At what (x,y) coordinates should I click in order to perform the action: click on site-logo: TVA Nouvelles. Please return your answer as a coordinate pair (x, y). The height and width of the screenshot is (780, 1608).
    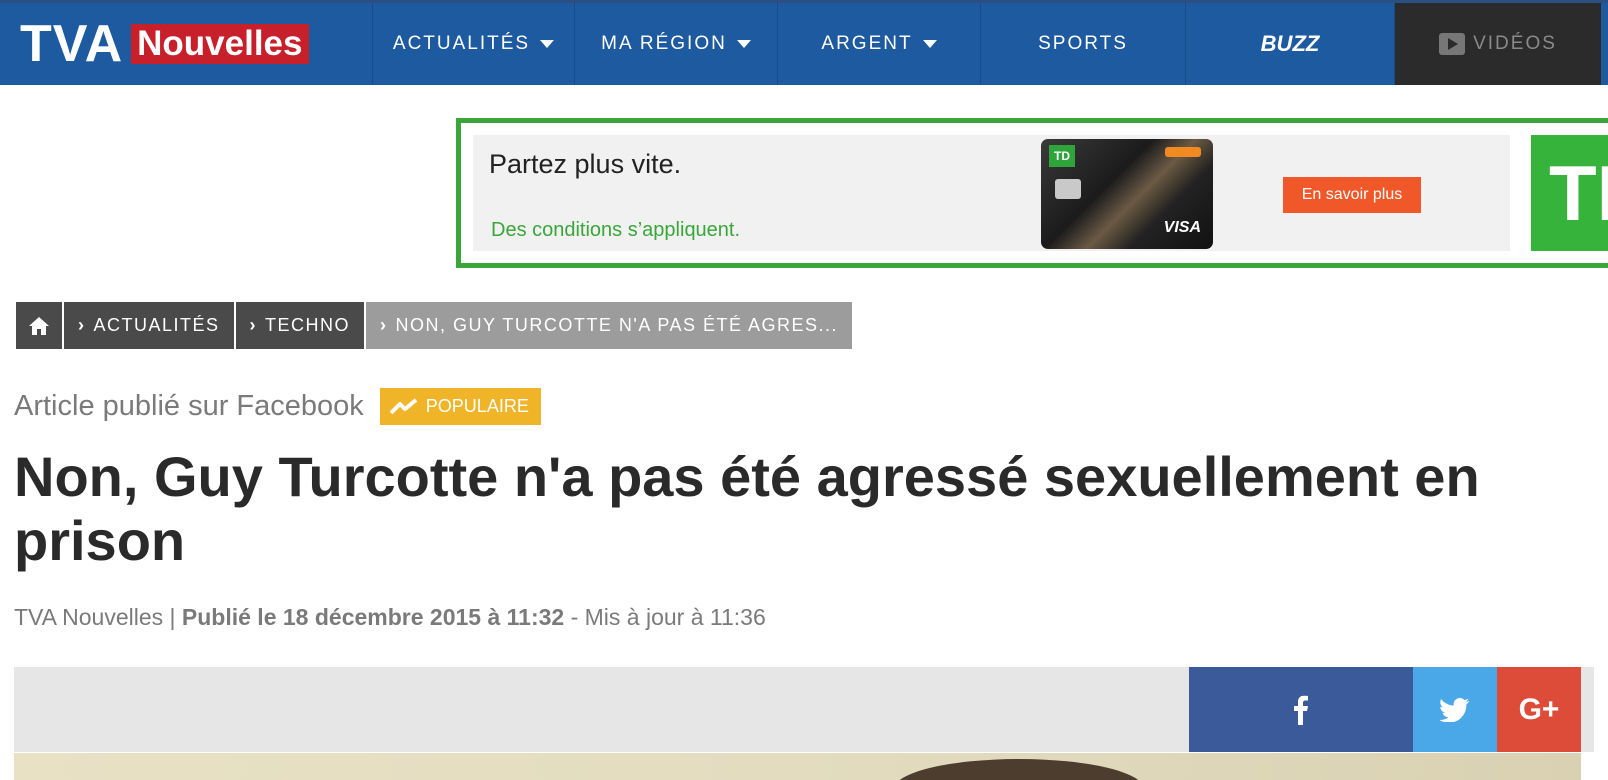
    Looking at the image, I should click on (186, 44).